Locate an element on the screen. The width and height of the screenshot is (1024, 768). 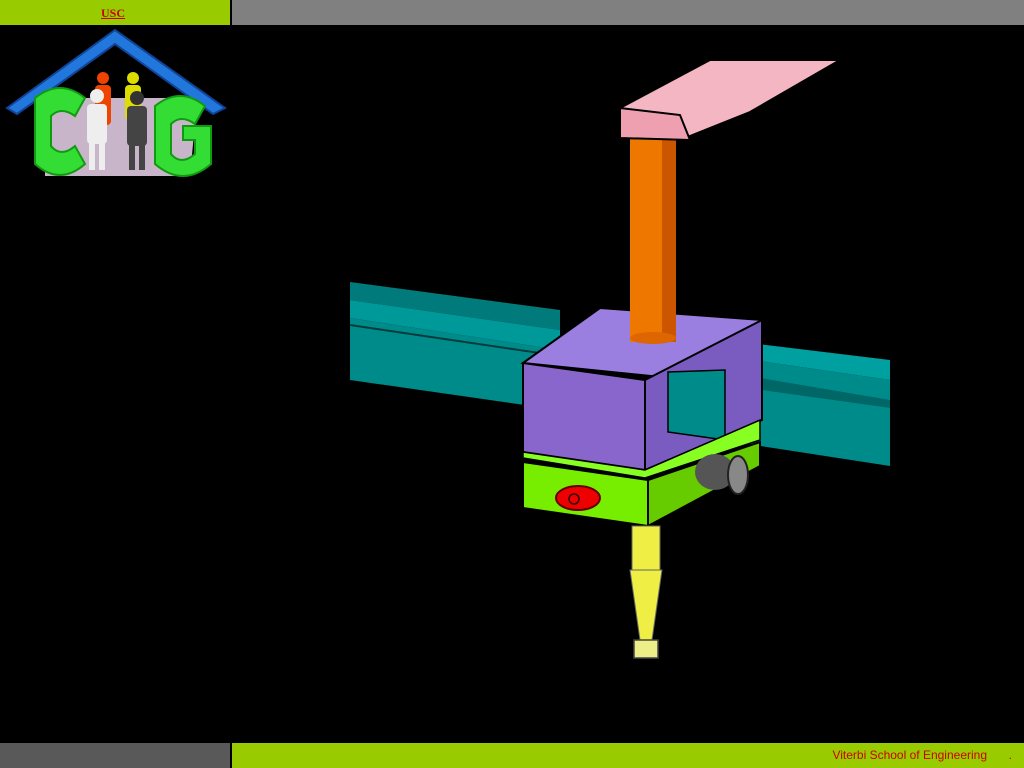
footer-text: Viterbi School of Engineering is located at coordinates (909, 755).